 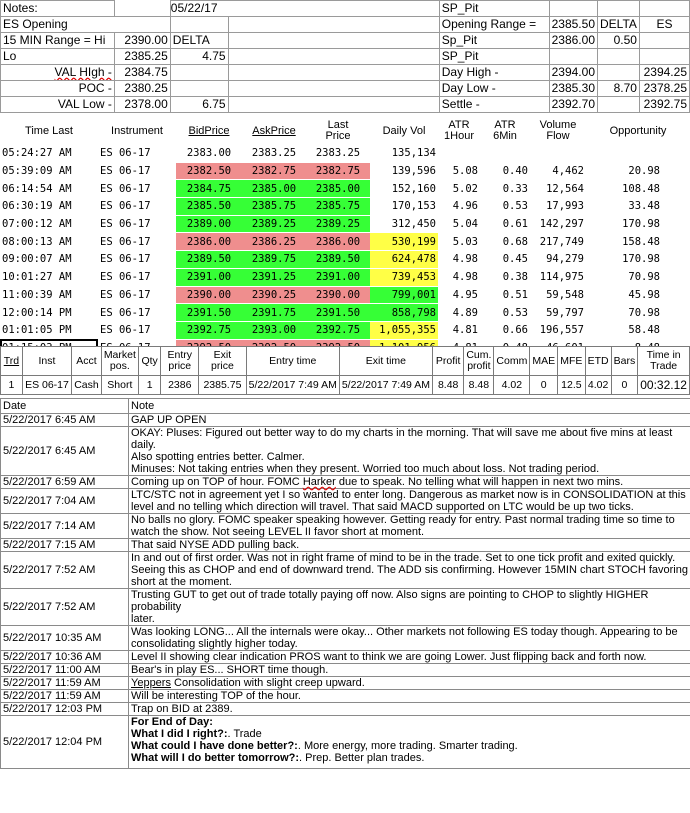 What do you see at coordinates (64, 406) in the screenshot?
I see `col-date: Date` at bounding box center [64, 406].